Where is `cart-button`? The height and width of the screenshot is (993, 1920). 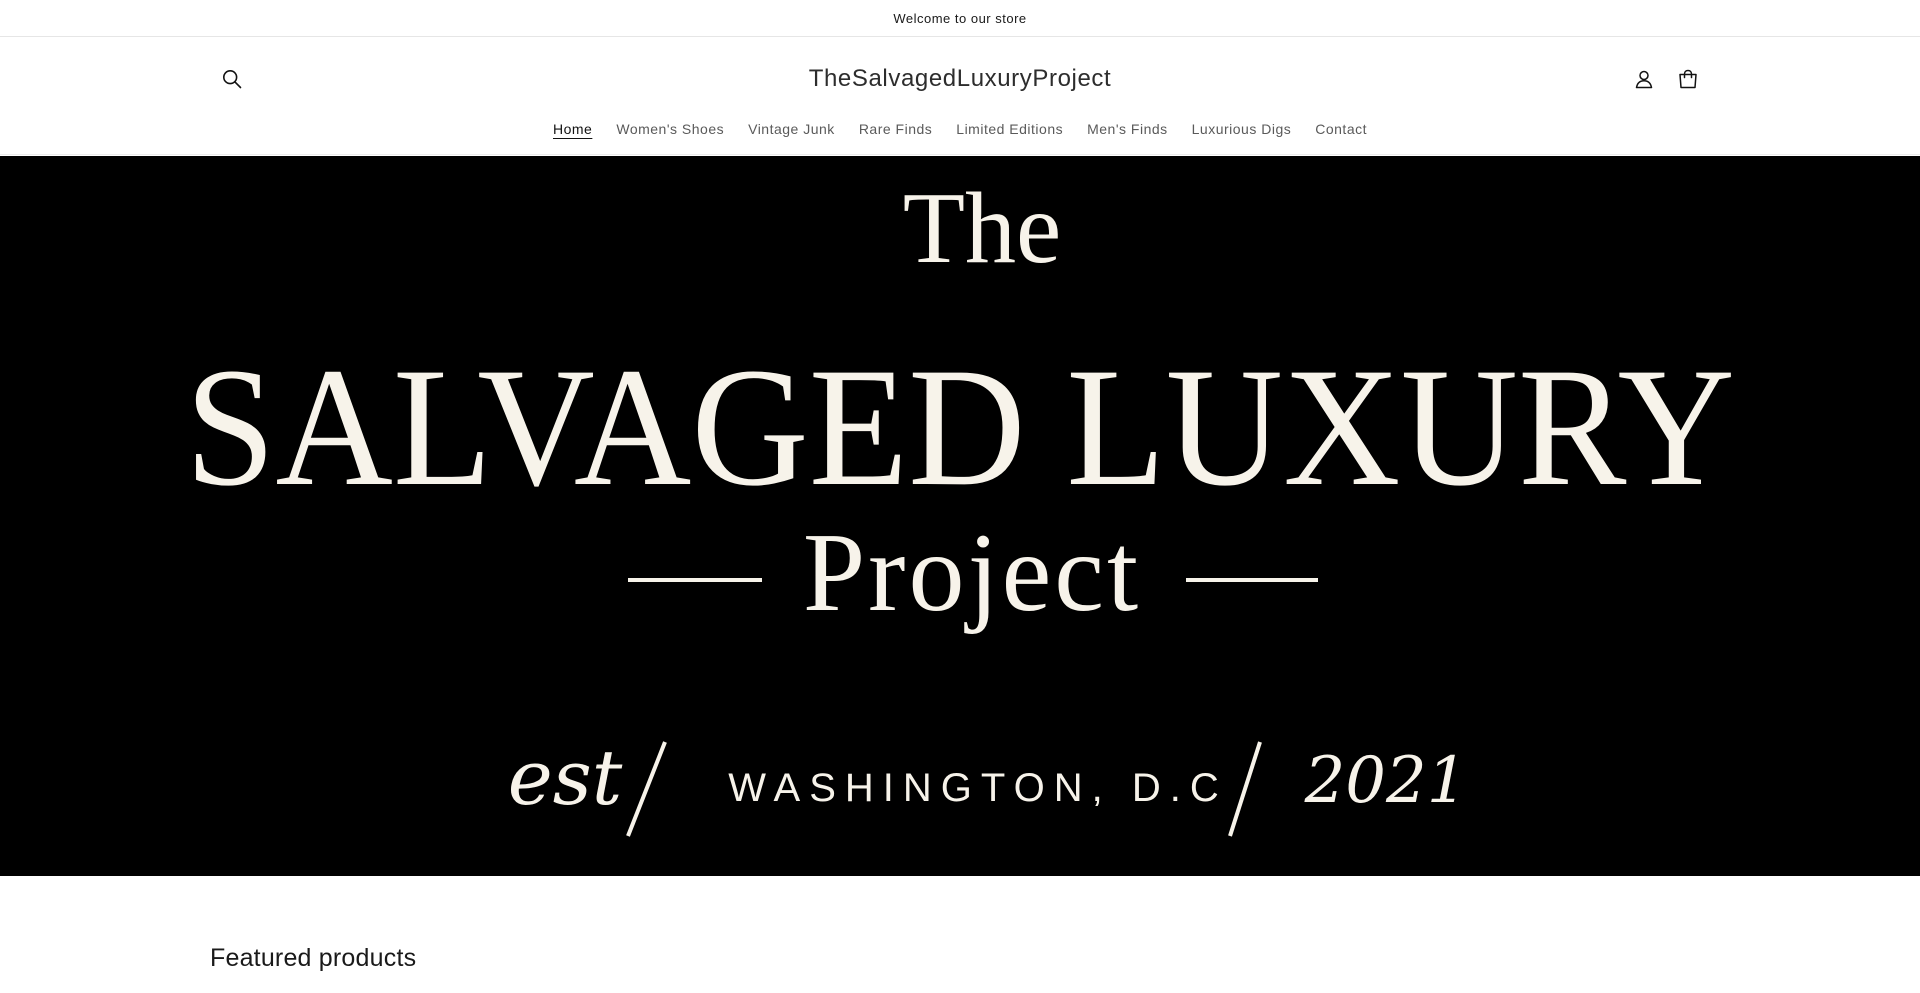 cart-button is located at coordinates (1688, 79).